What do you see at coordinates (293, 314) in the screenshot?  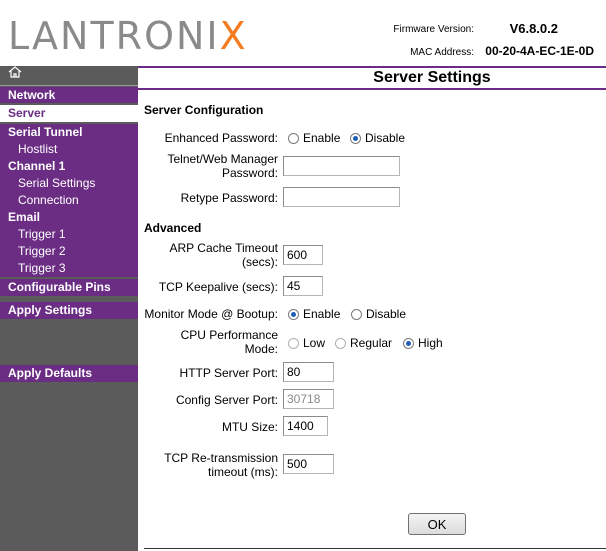 I see `monitor-mode-enable-radio` at bounding box center [293, 314].